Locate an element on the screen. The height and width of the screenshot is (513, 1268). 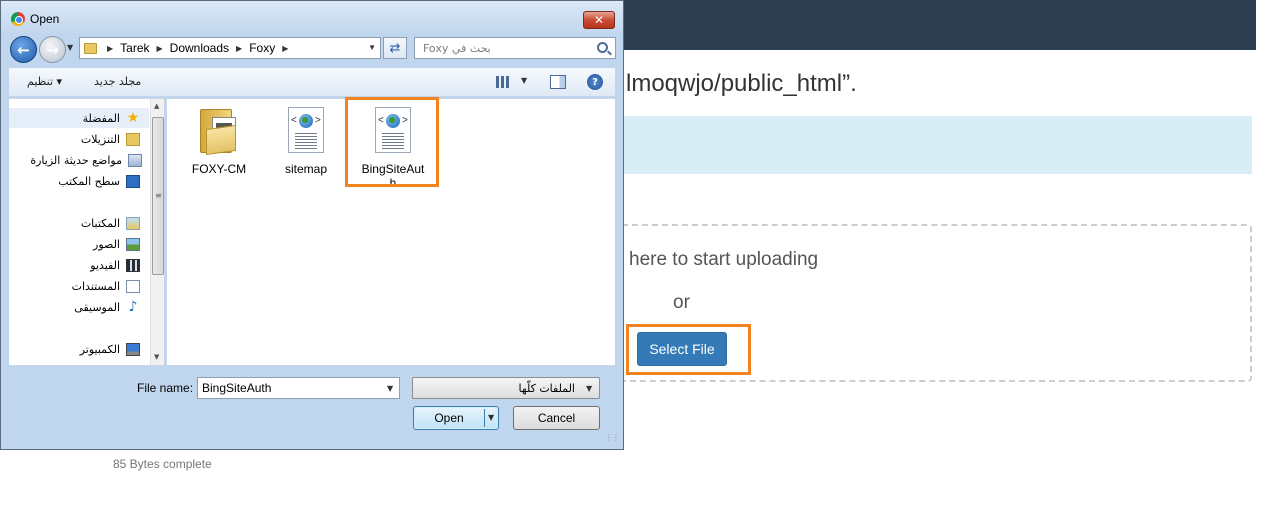
info-alert is located at coordinates (938, 145).